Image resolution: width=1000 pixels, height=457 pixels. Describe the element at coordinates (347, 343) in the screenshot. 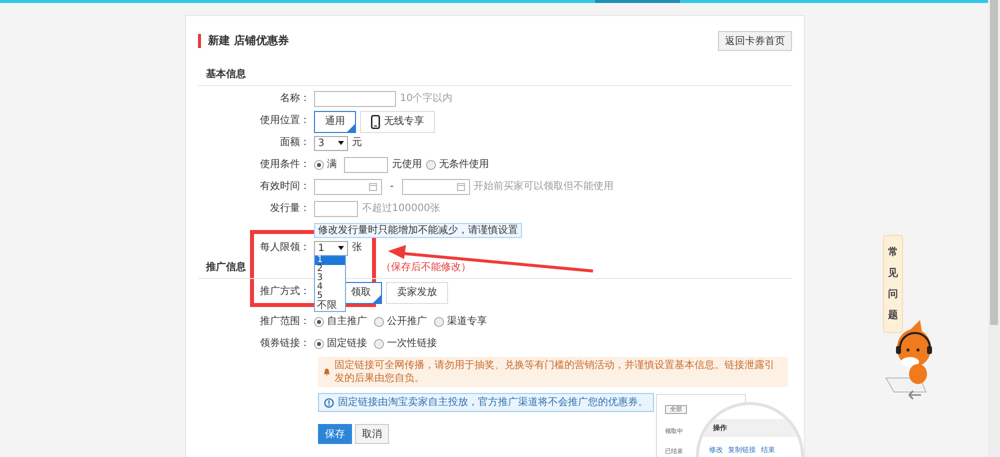

I see `radio-label: 固定链接` at that location.